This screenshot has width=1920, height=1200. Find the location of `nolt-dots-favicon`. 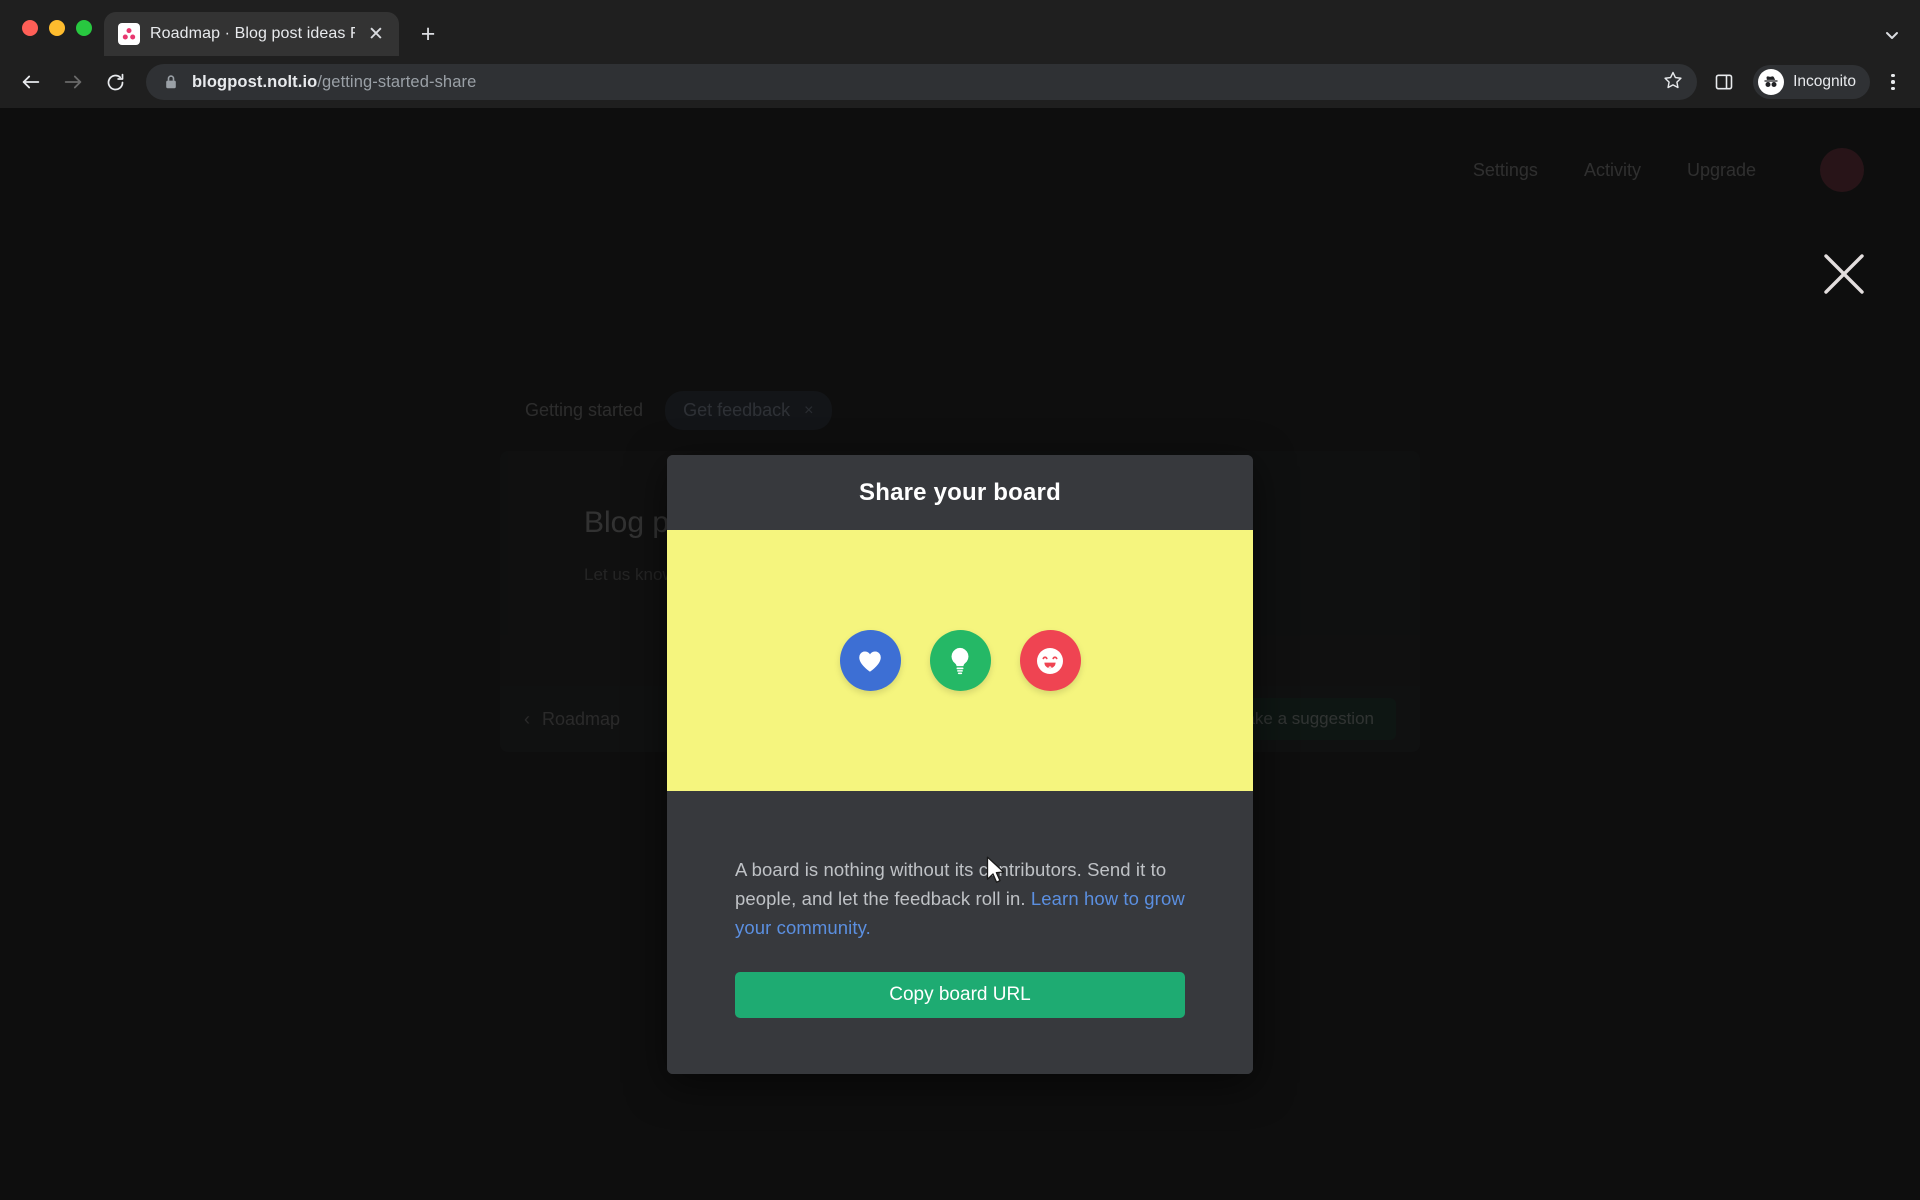

nolt-dots-favicon is located at coordinates (129, 34).